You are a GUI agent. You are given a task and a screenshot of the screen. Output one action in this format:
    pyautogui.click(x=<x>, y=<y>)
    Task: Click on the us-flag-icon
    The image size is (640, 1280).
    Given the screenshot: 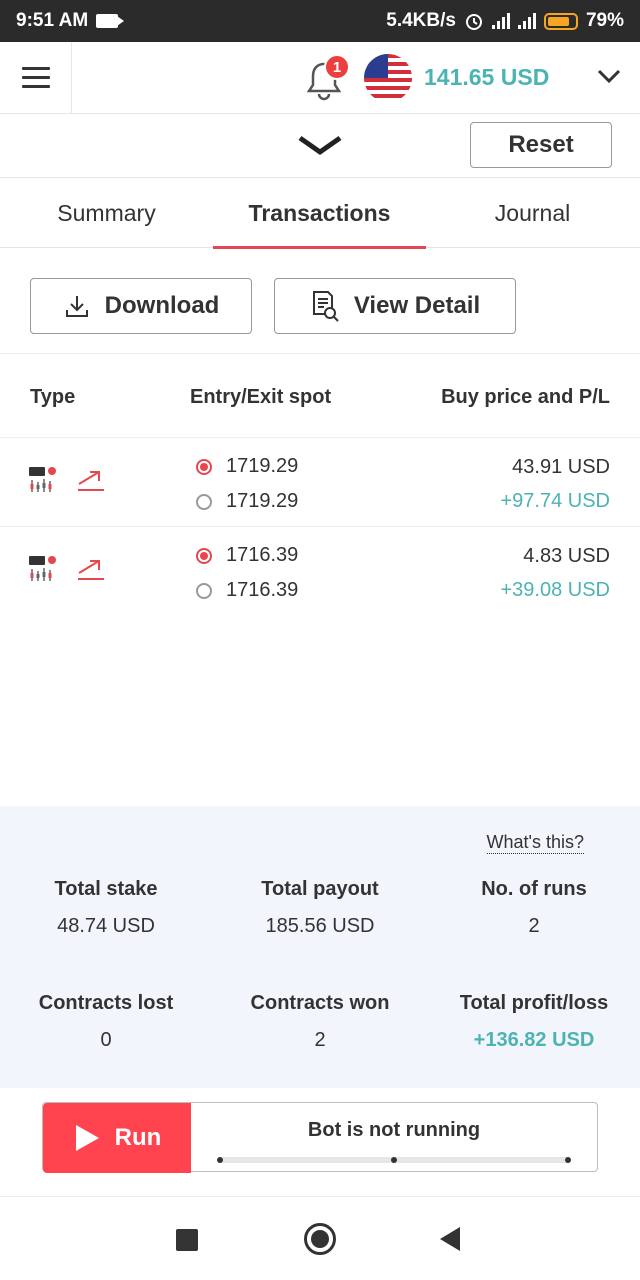 What is the action you would take?
    pyautogui.click(x=388, y=78)
    